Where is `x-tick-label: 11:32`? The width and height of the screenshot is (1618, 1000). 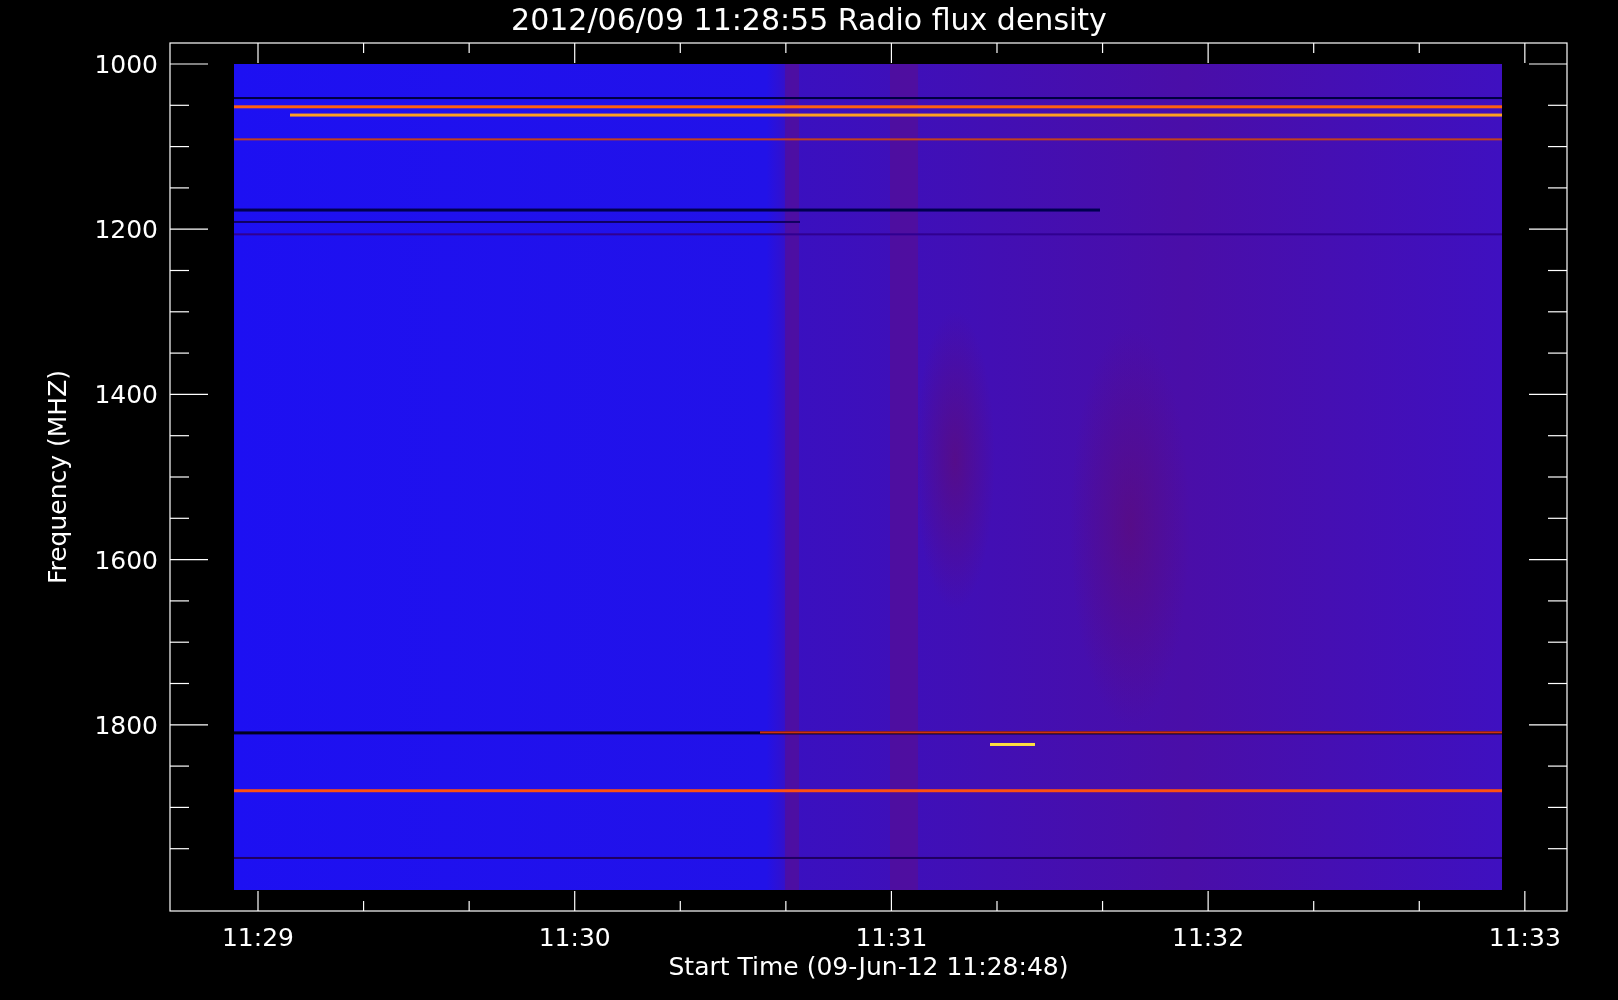
x-tick-label: 11:32 is located at coordinates (1208, 937).